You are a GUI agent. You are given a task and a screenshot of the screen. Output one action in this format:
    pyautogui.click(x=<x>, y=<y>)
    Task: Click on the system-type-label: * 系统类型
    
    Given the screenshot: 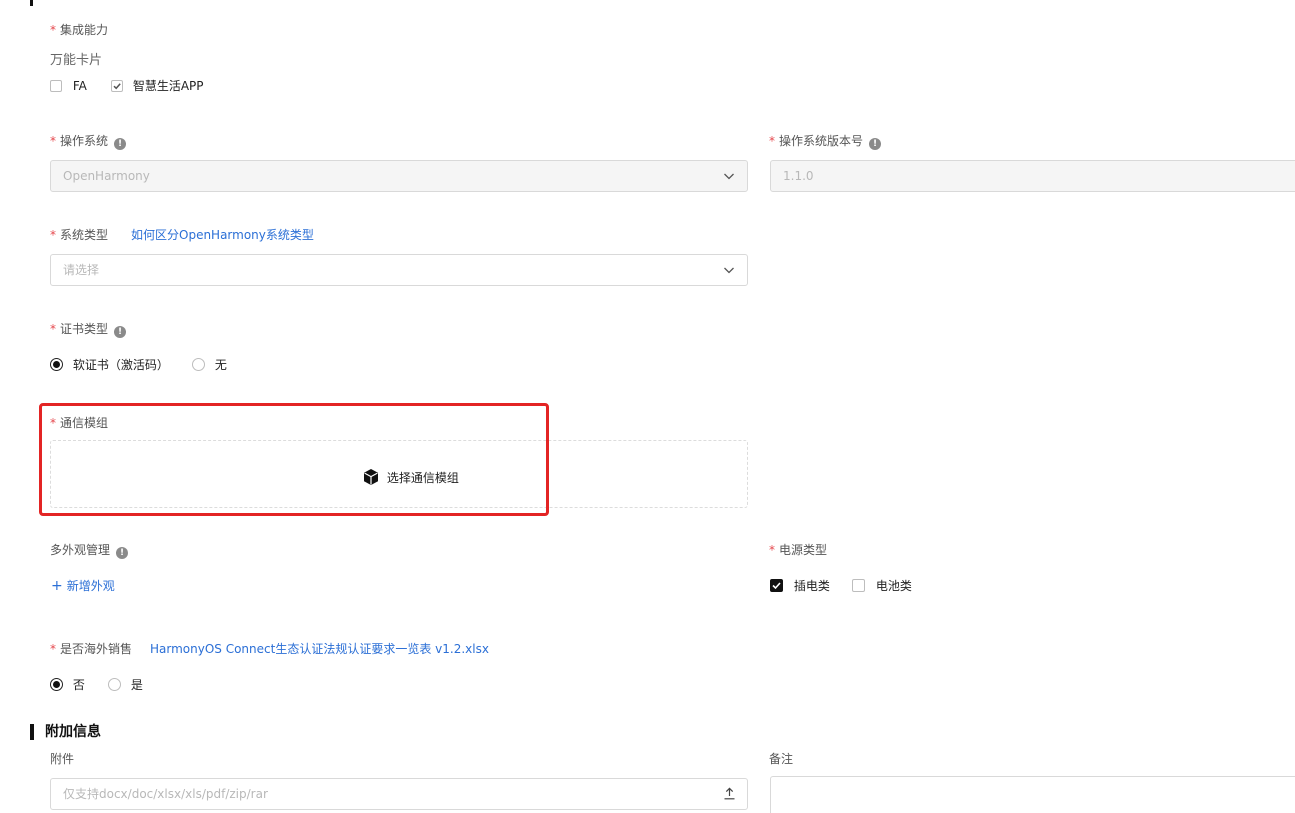 What is the action you would take?
    pyautogui.click(x=79, y=235)
    